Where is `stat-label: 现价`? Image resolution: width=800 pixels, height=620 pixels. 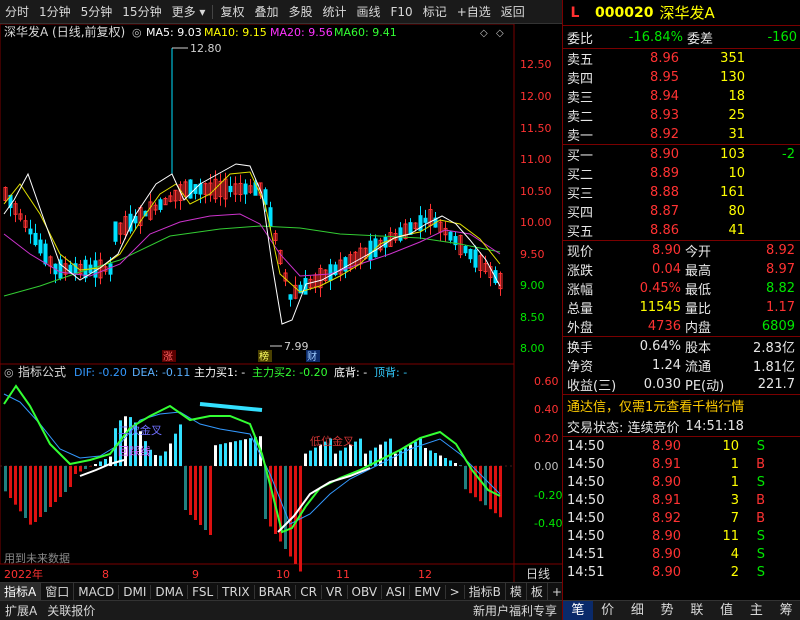
stat-label: 现价 is located at coordinates (580, 252).